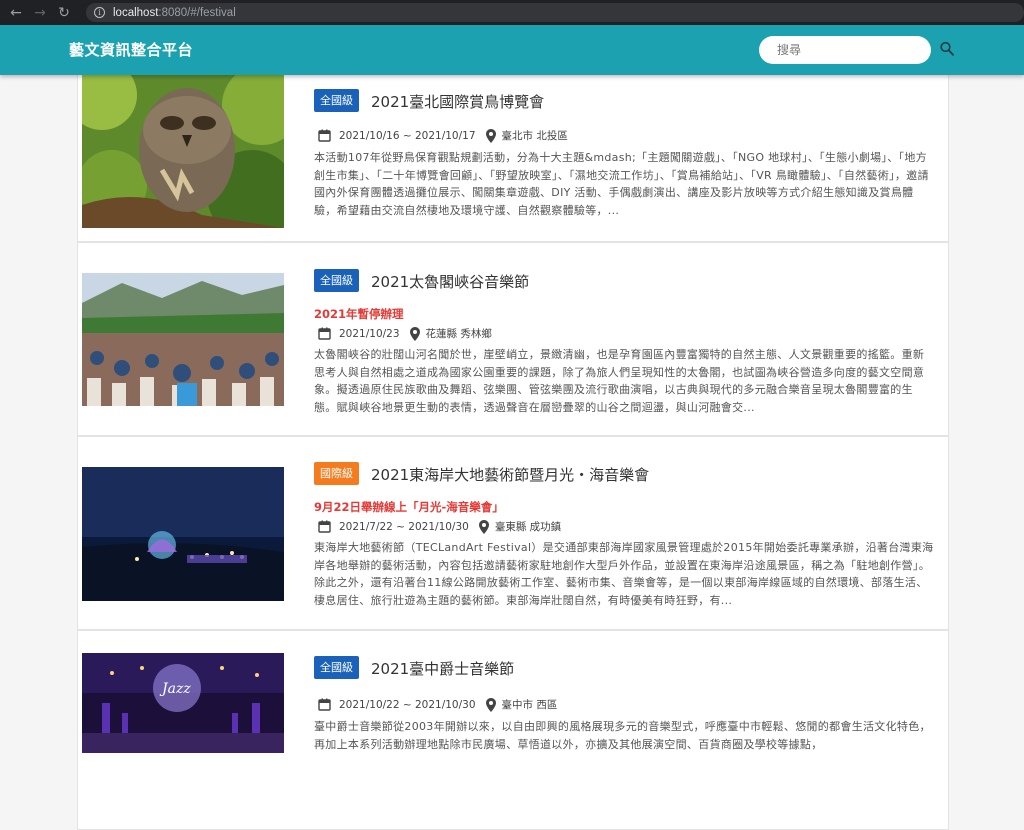  What do you see at coordinates (183, 534) in the screenshot?
I see `event-image-east-coast` at bounding box center [183, 534].